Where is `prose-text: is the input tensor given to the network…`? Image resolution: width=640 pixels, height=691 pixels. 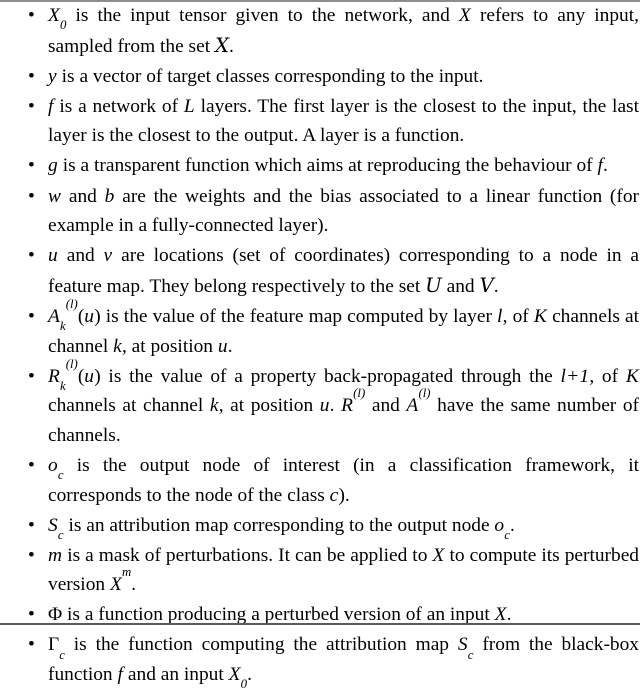
prose-text: is the input tensor given to the network… is located at coordinates (262, 15).